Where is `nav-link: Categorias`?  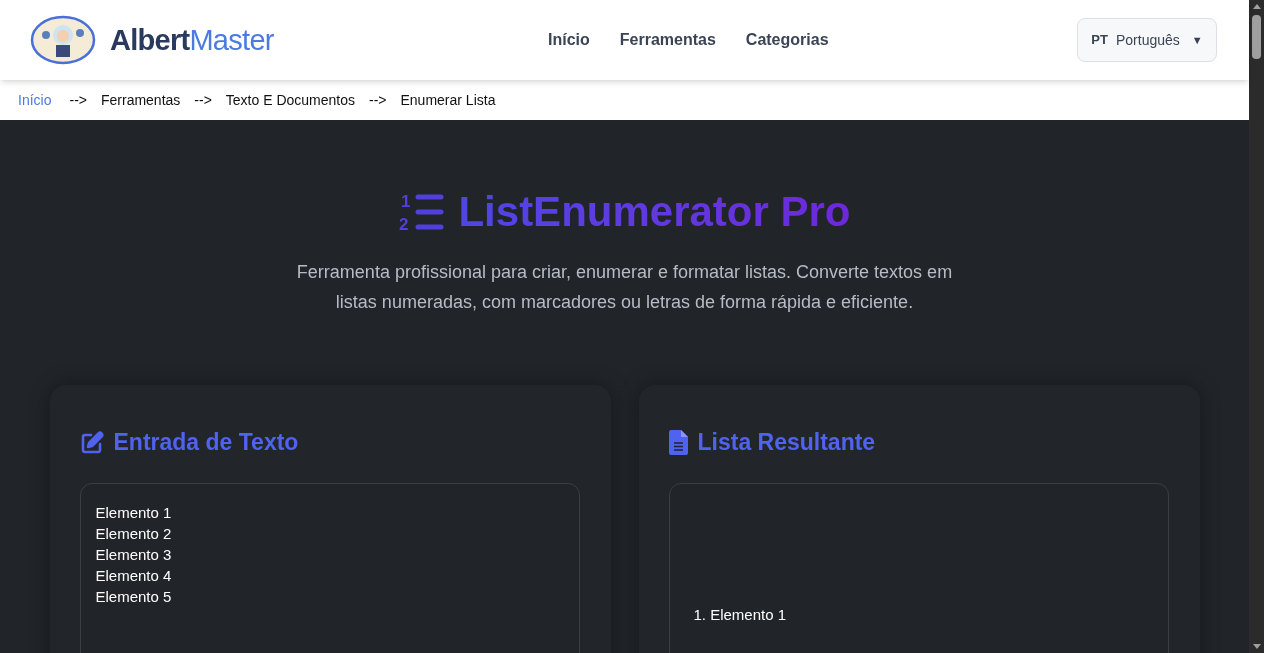 nav-link: Categorias is located at coordinates (787, 40).